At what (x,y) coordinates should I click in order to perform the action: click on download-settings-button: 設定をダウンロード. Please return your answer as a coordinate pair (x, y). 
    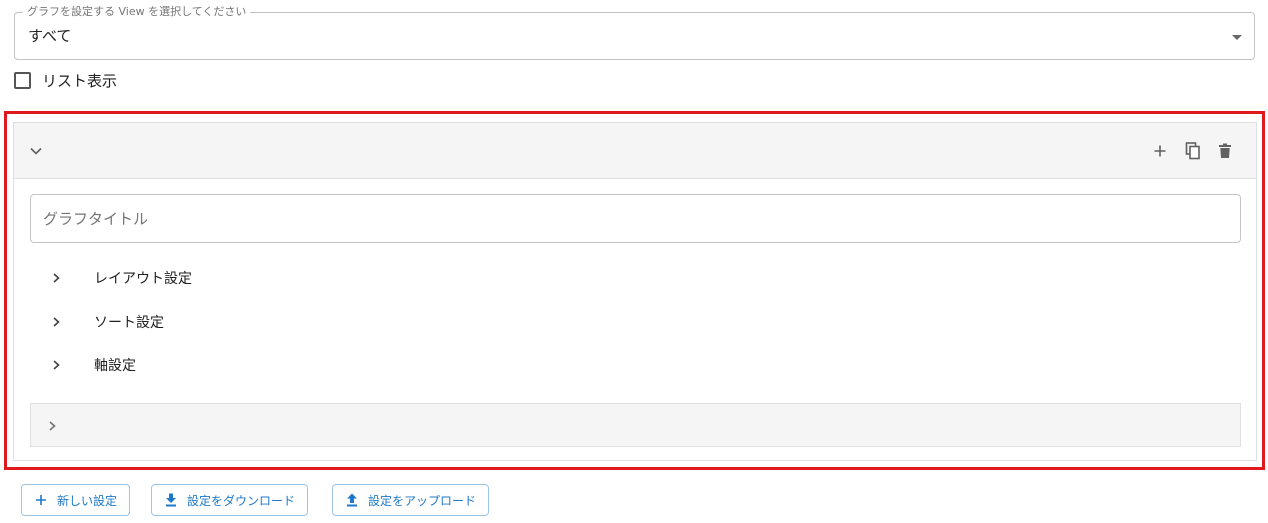
    Looking at the image, I should click on (230, 500).